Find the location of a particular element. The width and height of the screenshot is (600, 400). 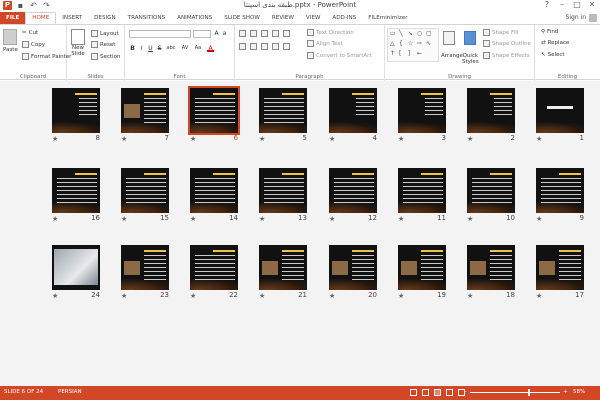

slide-thumbnail: ★ 2 is located at coordinates (491, 115).